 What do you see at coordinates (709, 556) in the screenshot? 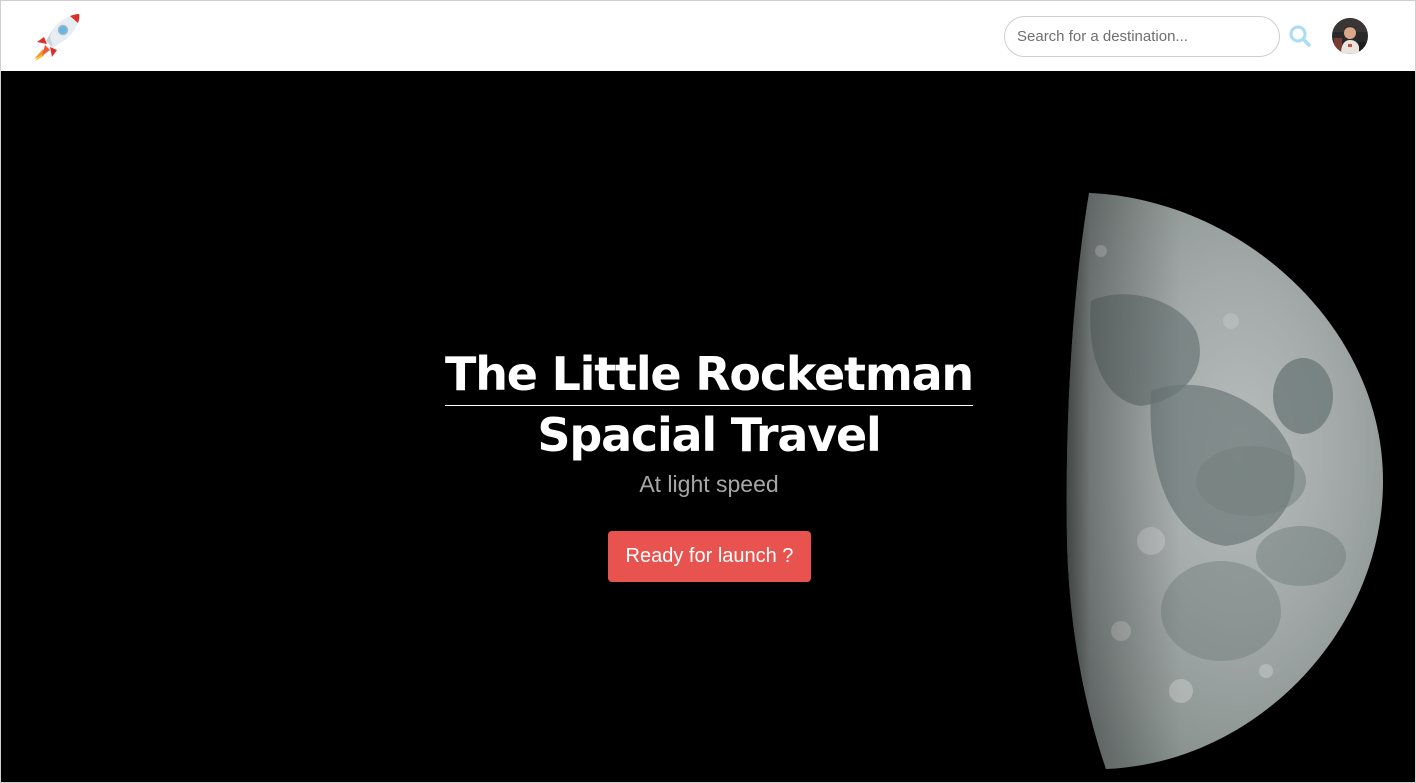
I see `launch-button: Ready for launch ?` at bounding box center [709, 556].